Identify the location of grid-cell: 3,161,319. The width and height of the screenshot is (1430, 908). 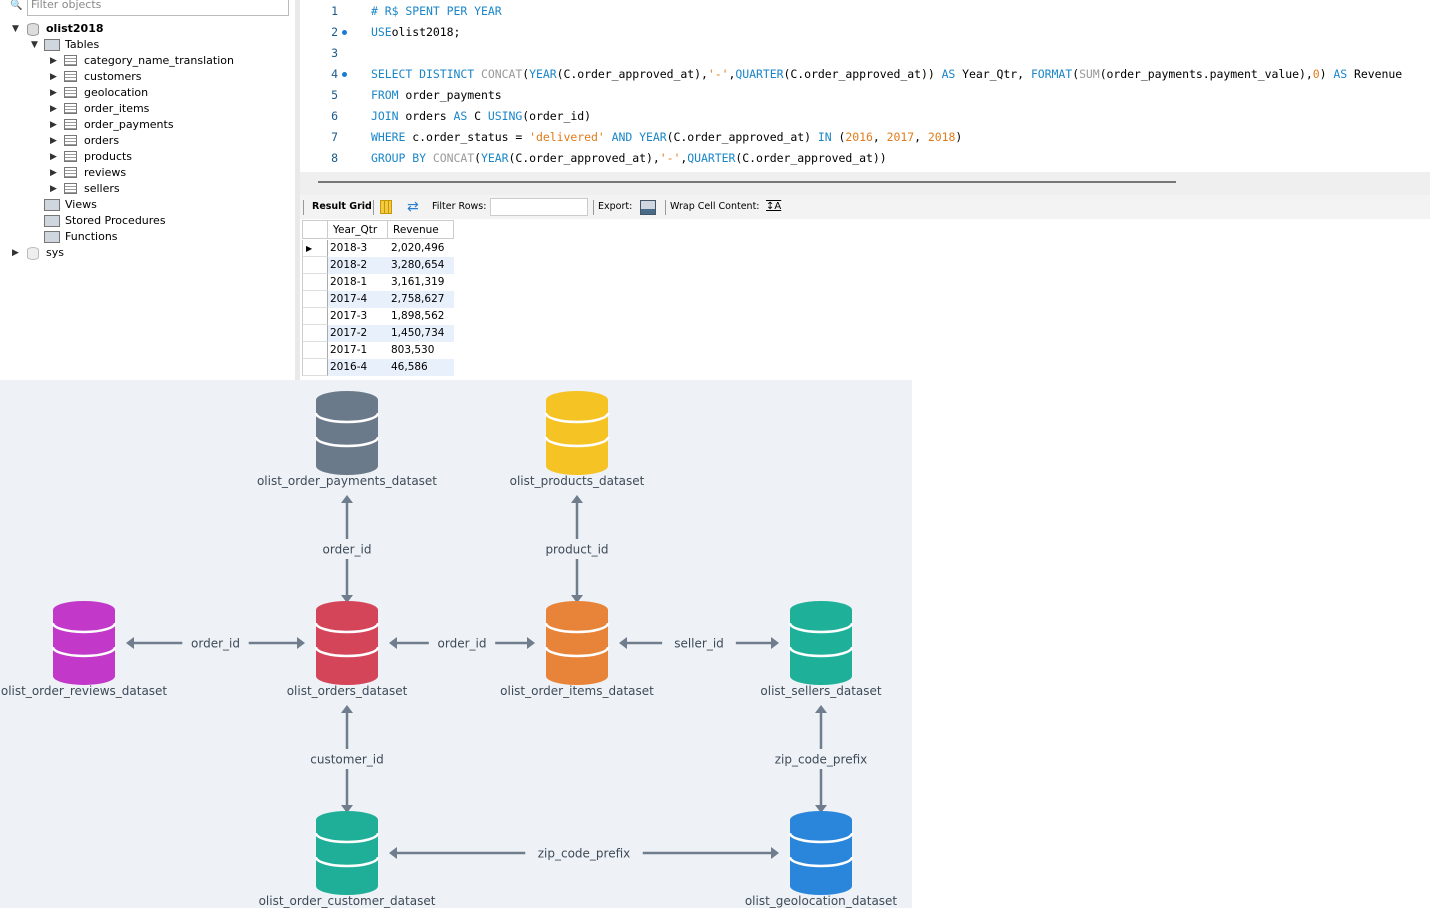
(421, 282).